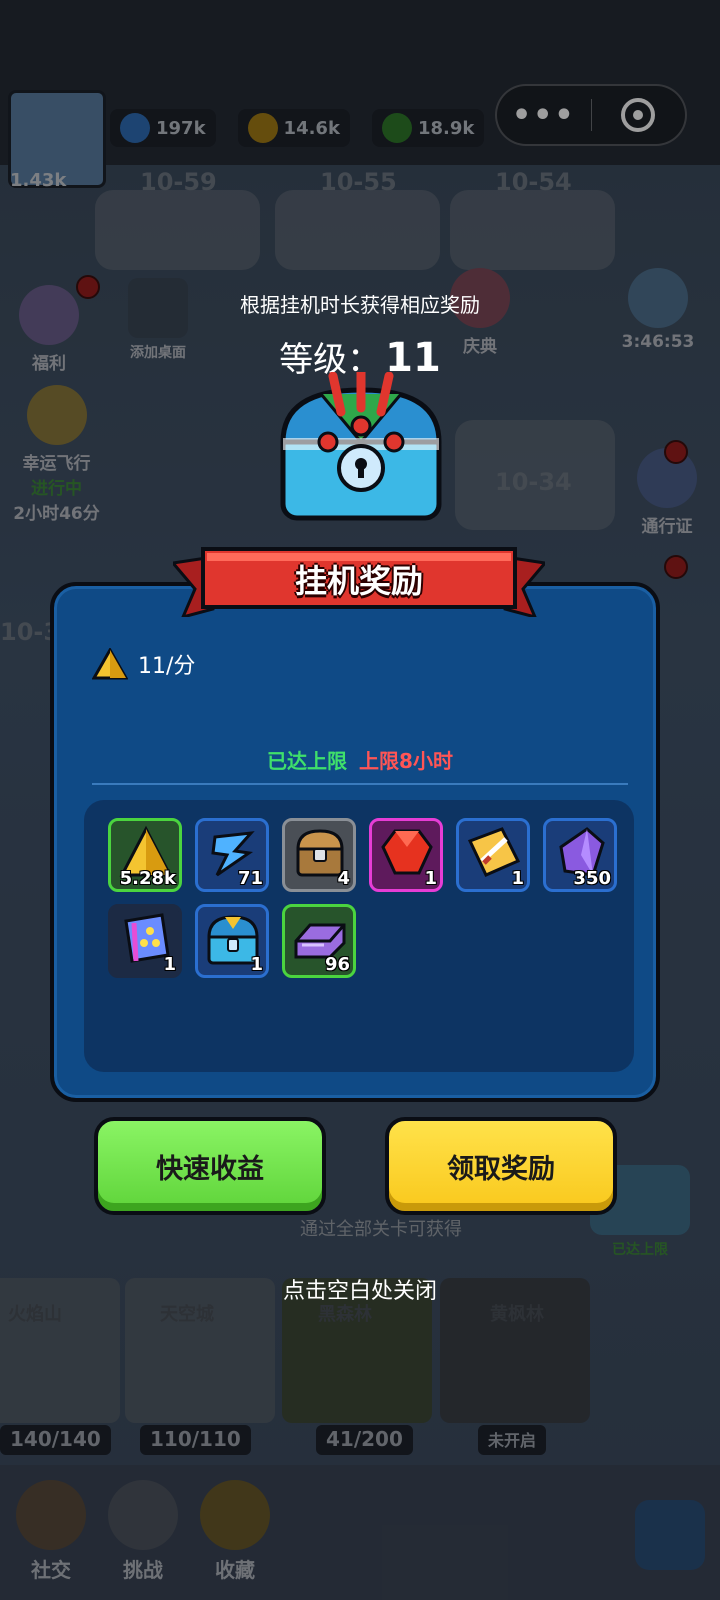 The height and width of the screenshot is (1600, 720). I want to click on reward-quantity: 5.28k, so click(147, 878).